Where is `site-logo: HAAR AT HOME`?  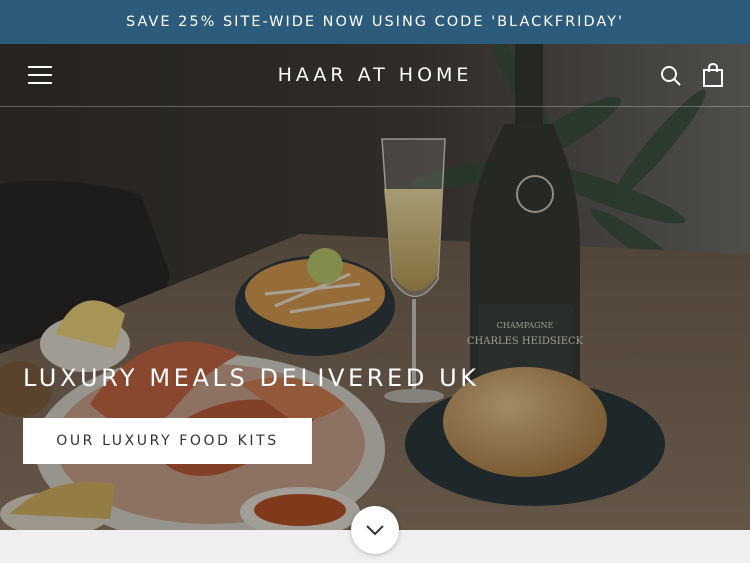 site-logo: HAAR AT HOME is located at coordinates (375, 75).